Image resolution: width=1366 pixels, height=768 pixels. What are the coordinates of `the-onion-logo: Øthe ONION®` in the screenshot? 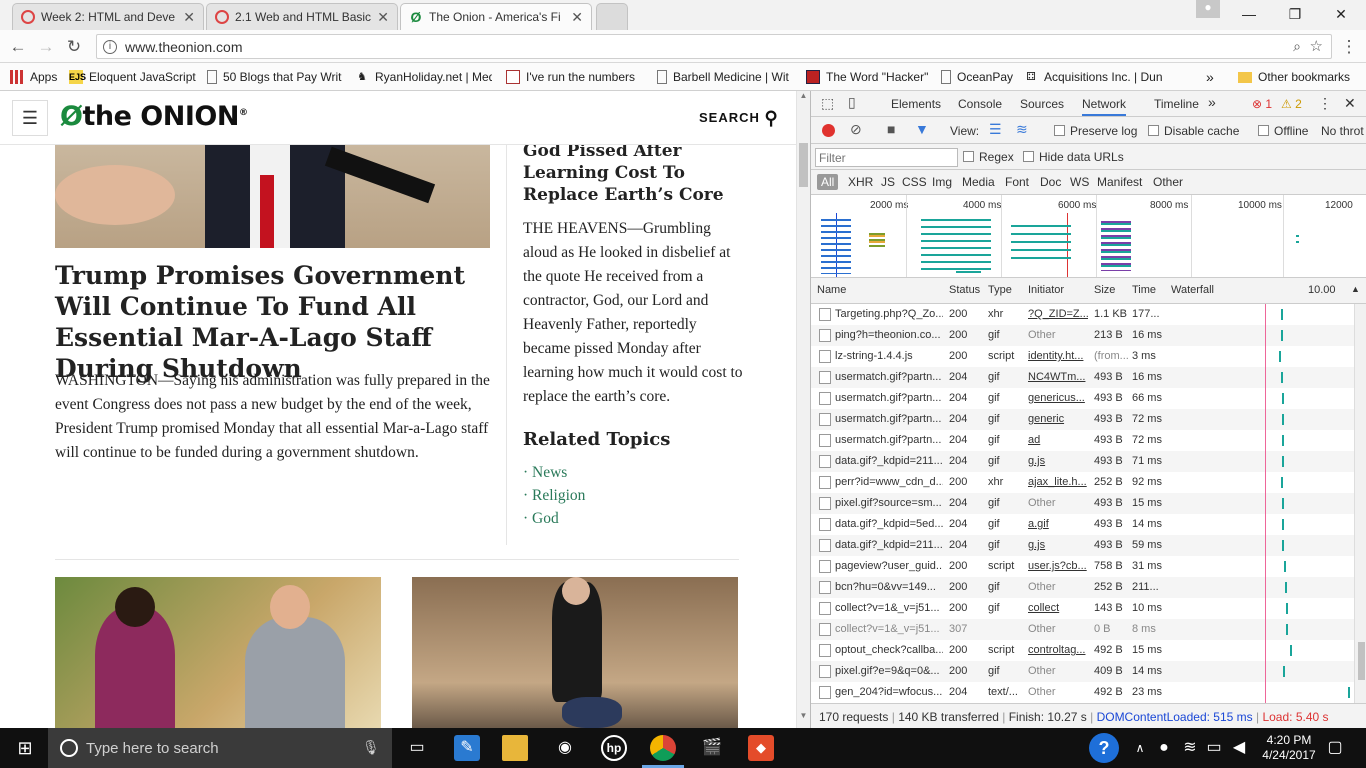 It's located at (154, 116).